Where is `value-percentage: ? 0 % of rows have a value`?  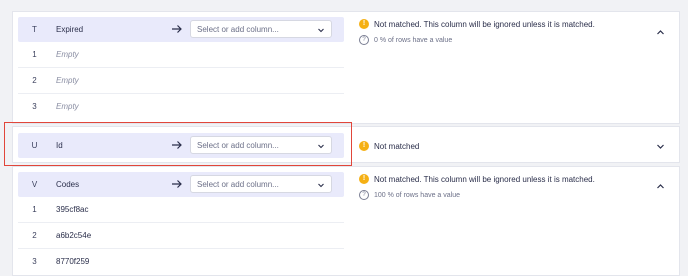
value-percentage: ? 0 % of rows have a value is located at coordinates (405, 40).